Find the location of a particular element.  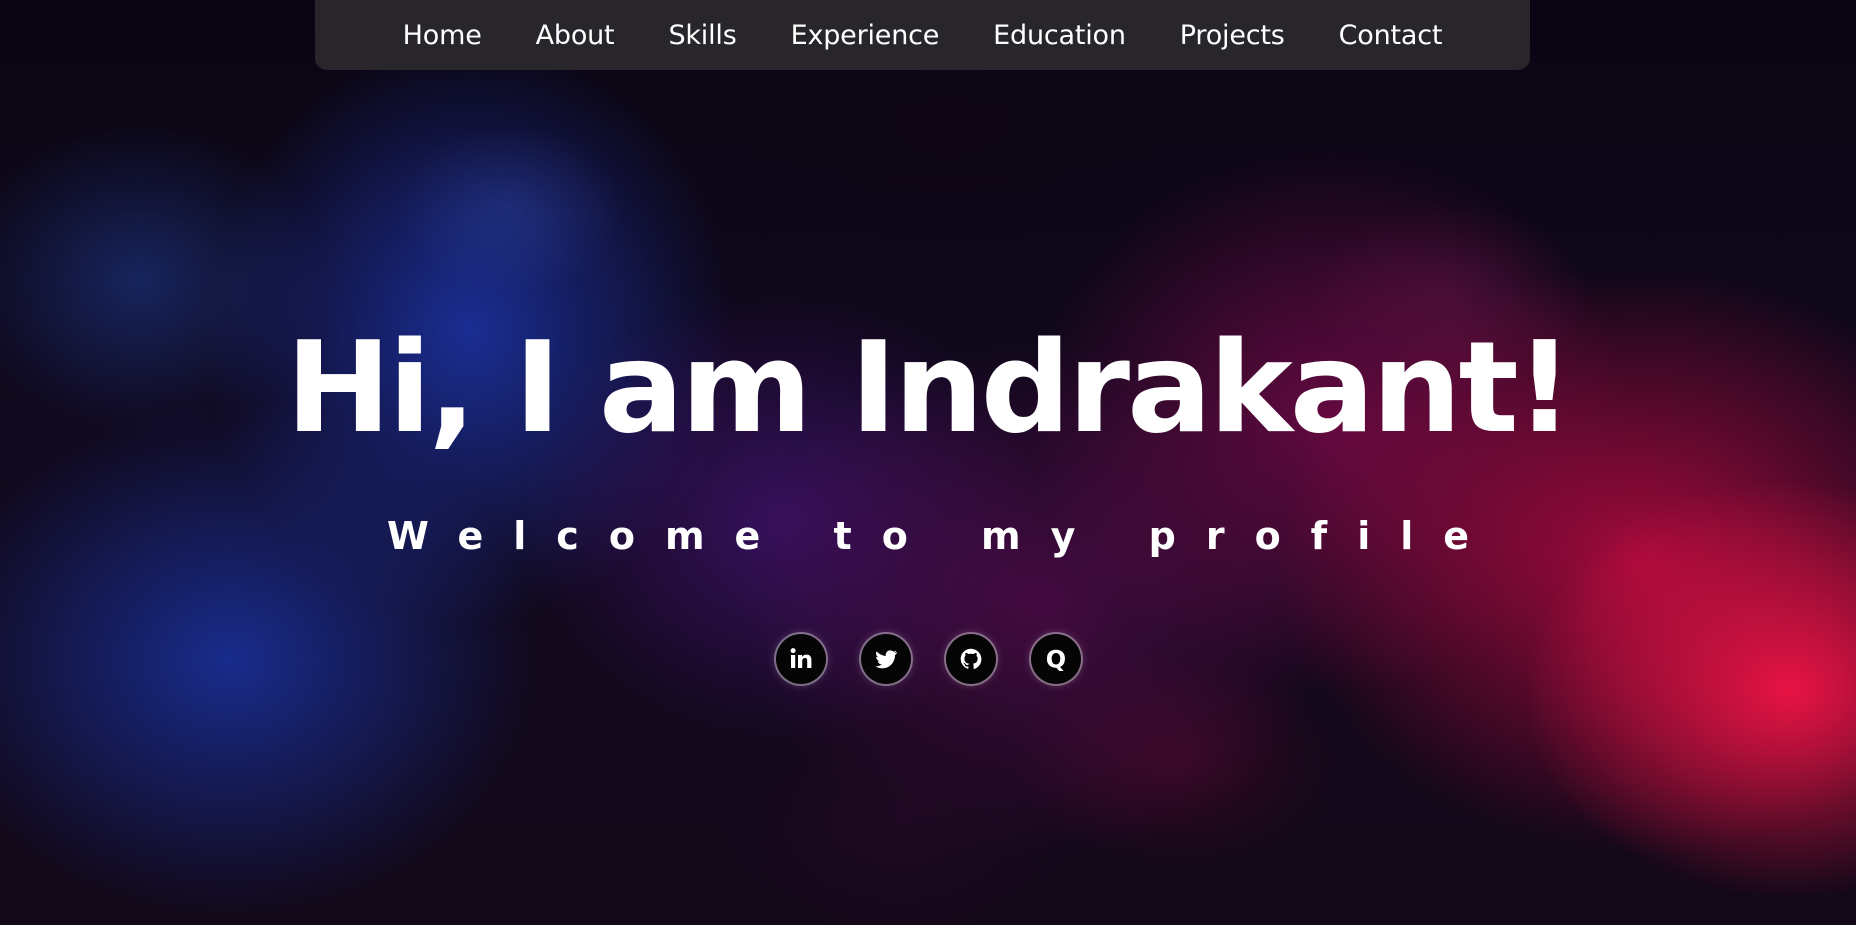

nav-link-skills: Skills is located at coordinates (702, 35).